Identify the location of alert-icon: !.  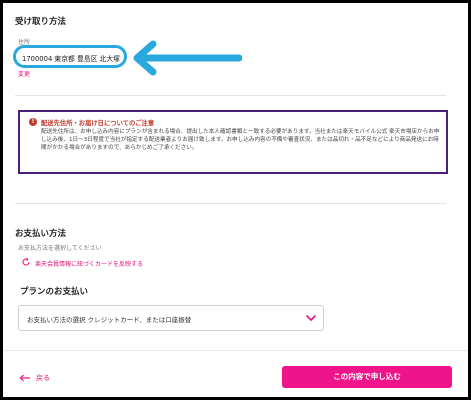
(33, 122).